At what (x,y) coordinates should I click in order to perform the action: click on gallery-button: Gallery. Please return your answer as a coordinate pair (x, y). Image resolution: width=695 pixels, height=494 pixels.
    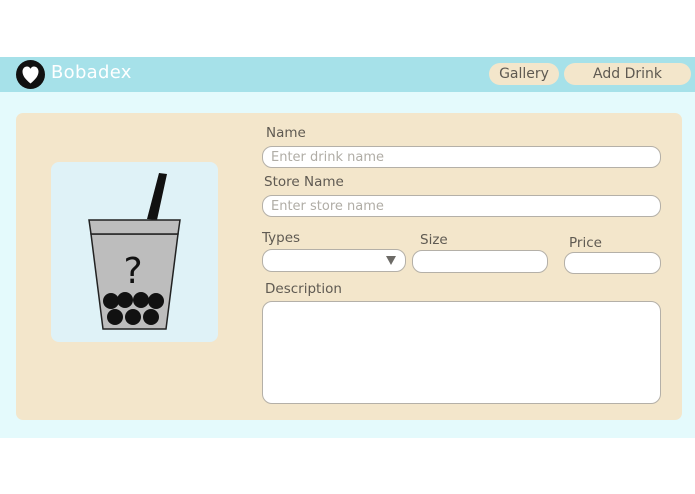
    Looking at the image, I should click on (524, 74).